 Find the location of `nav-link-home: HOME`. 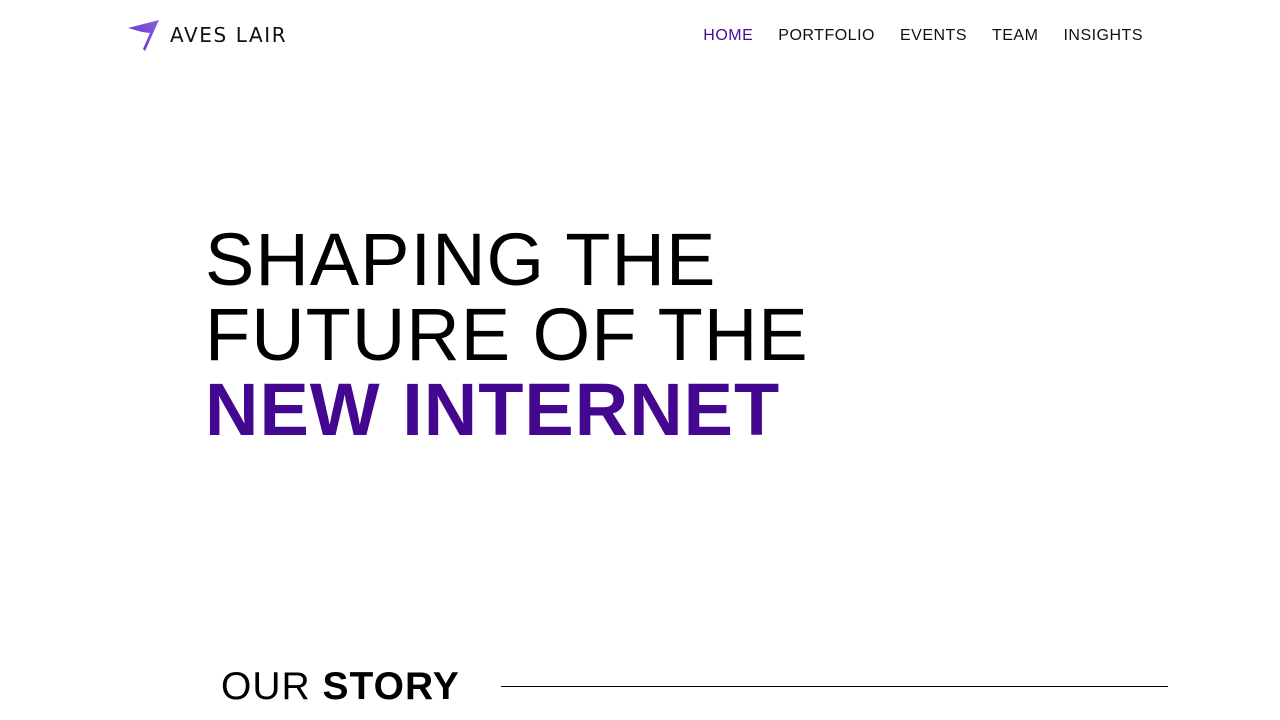

nav-link-home: HOME is located at coordinates (728, 36).